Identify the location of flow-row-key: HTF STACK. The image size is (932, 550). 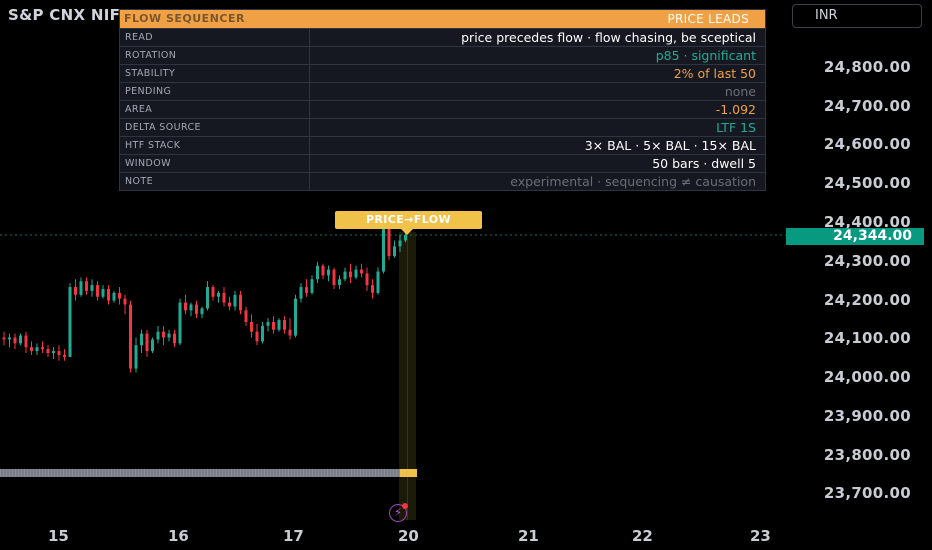
(215, 145).